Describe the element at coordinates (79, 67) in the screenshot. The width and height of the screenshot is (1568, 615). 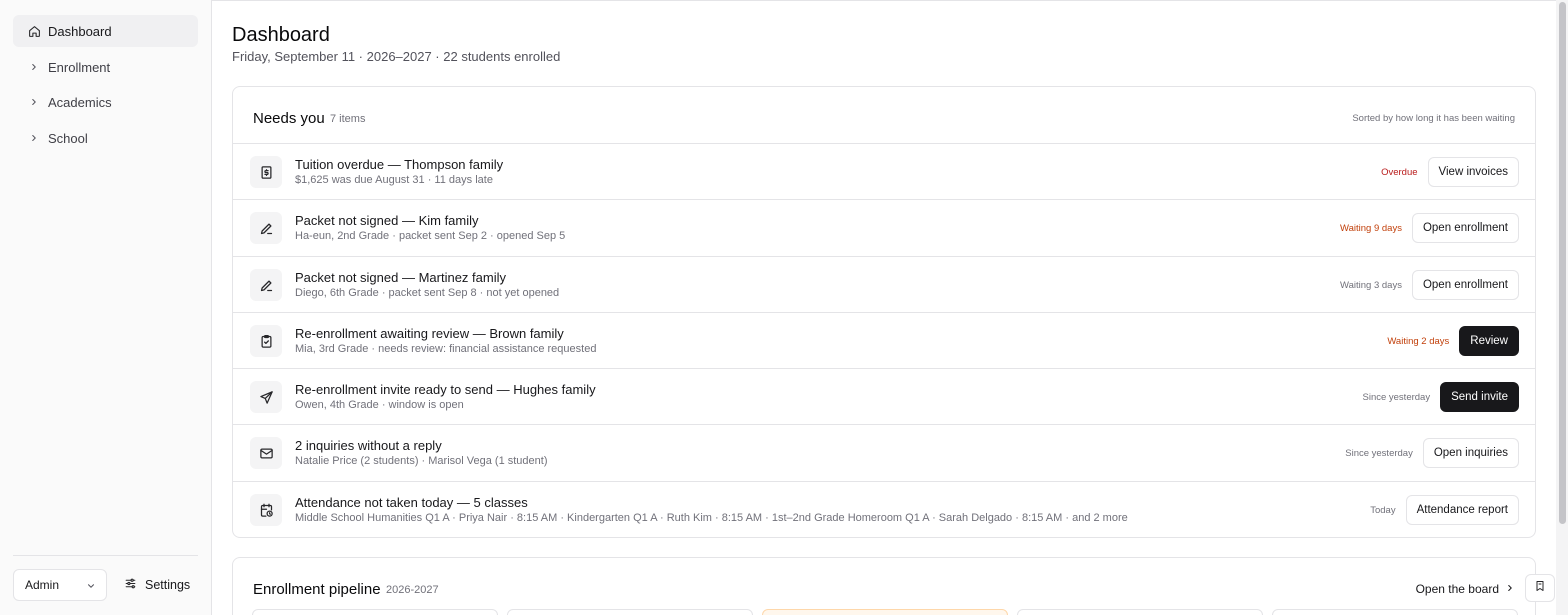
I see `sidebar-item-label: Enrollment` at that location.